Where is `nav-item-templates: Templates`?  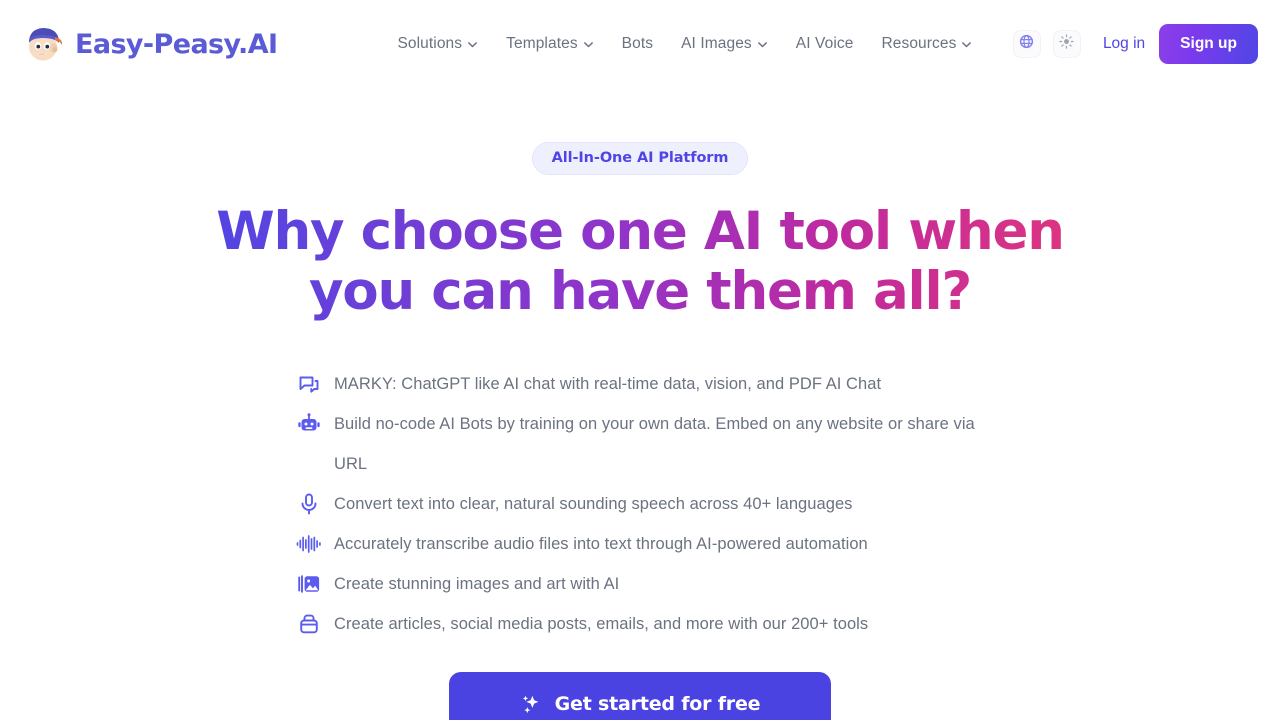
nav-item-templates: Templates is located at coordinates (550, 44).